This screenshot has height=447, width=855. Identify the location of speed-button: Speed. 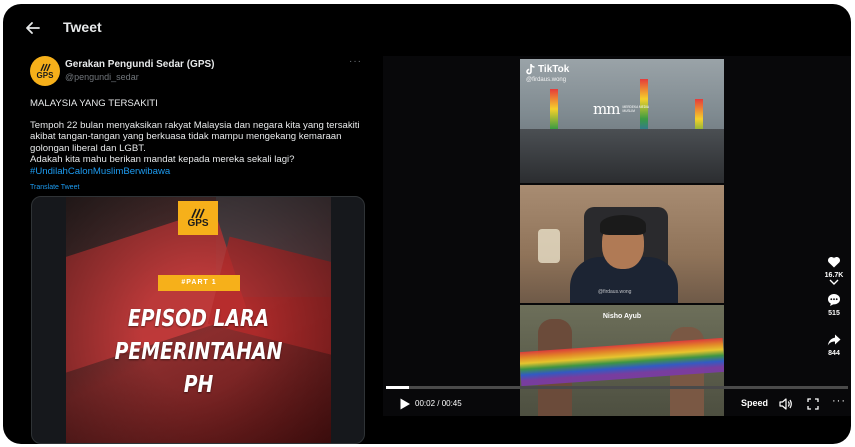
(754, 403).